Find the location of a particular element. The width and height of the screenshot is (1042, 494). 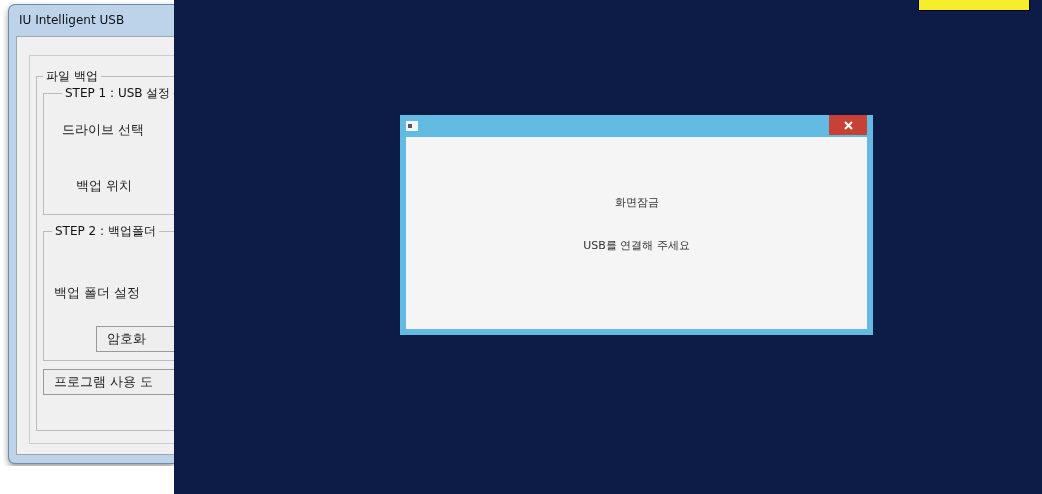

field-label: 백업 위치 is located at coordinates (104, 186).